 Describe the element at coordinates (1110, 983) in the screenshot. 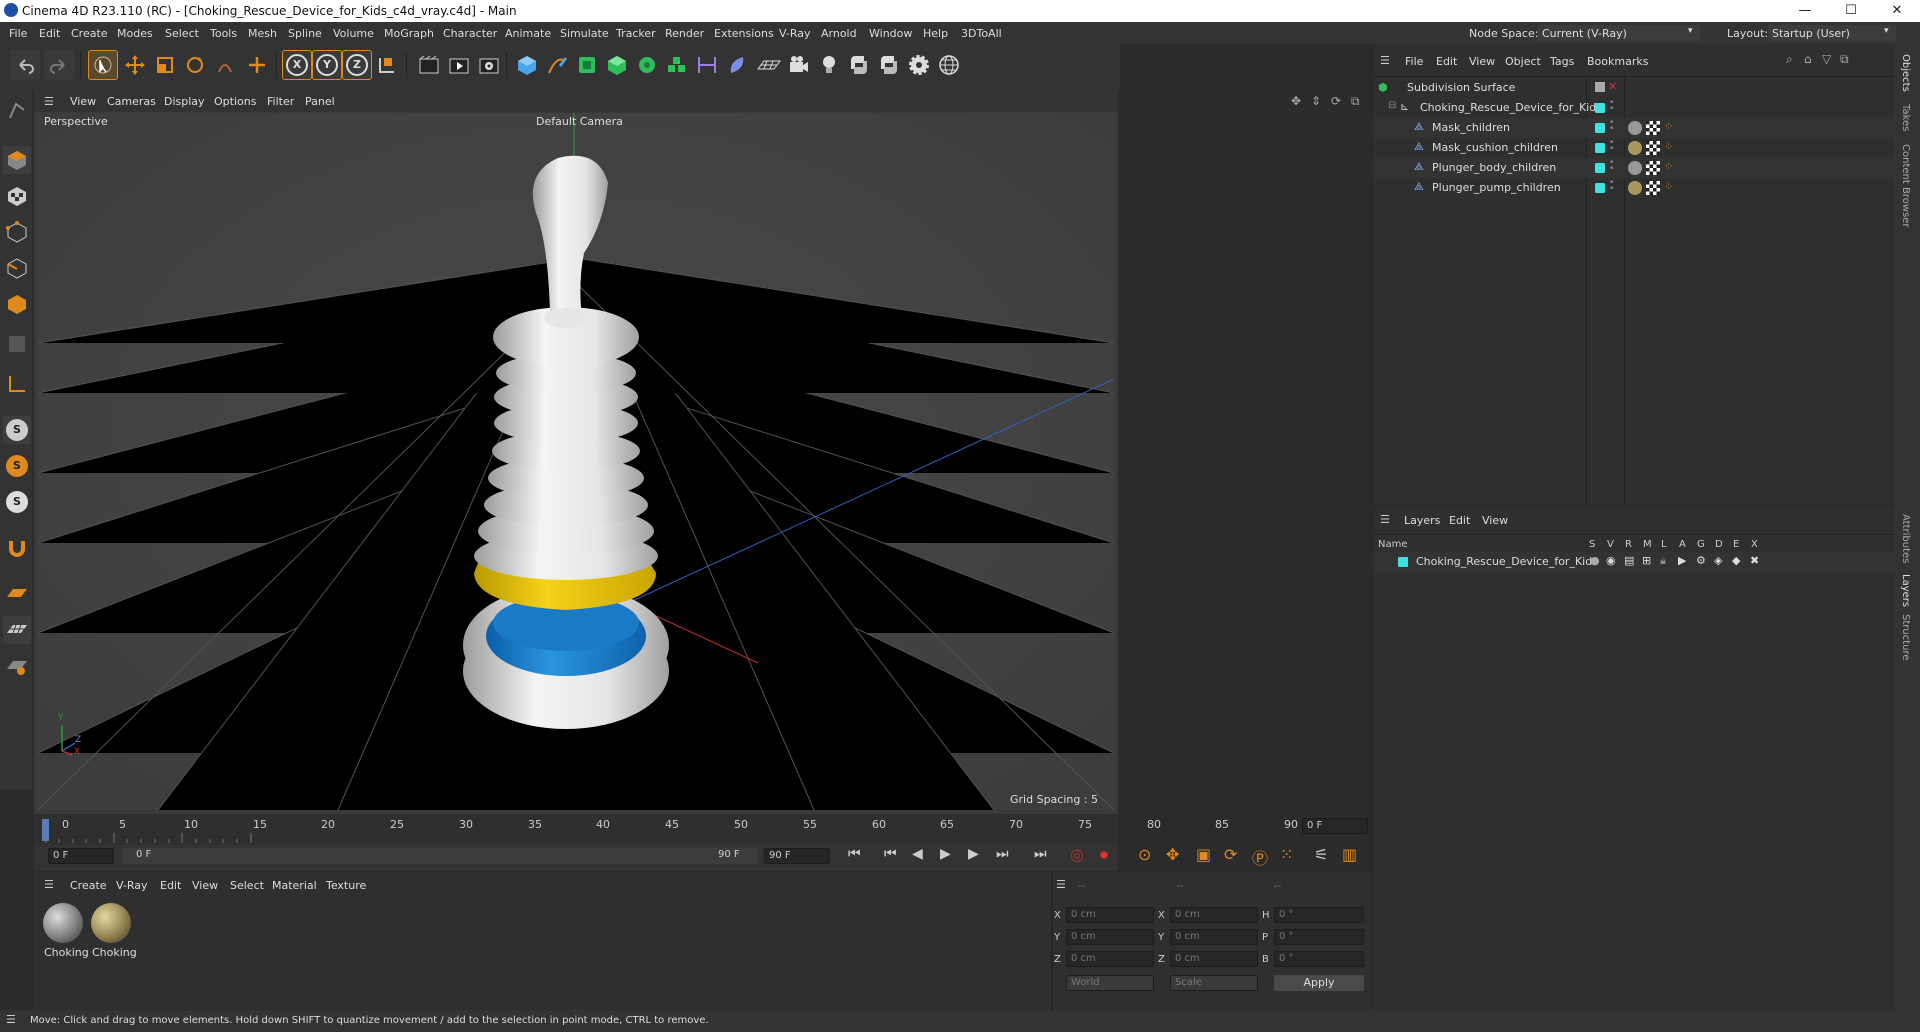

I see `coord-system-dropdown: World` at that location.